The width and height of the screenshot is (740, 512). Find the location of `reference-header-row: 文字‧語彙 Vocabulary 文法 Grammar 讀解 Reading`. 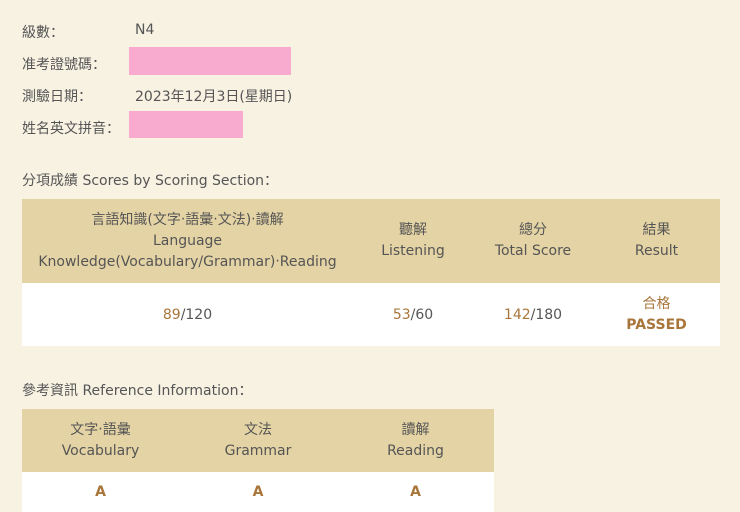

reference-header-row: 文字‧語彙 Vocabulary 文法 Grammar 讀解 Reading is located at coordinates (258, 440).